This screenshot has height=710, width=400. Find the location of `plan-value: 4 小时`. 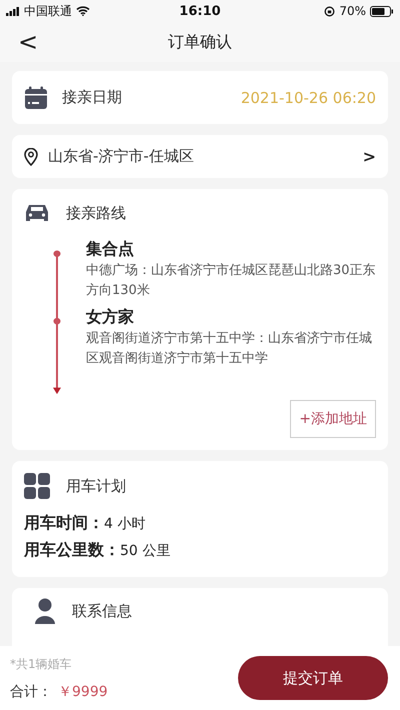

plan-value: 4 小时 is located at coordinates (125, 524).